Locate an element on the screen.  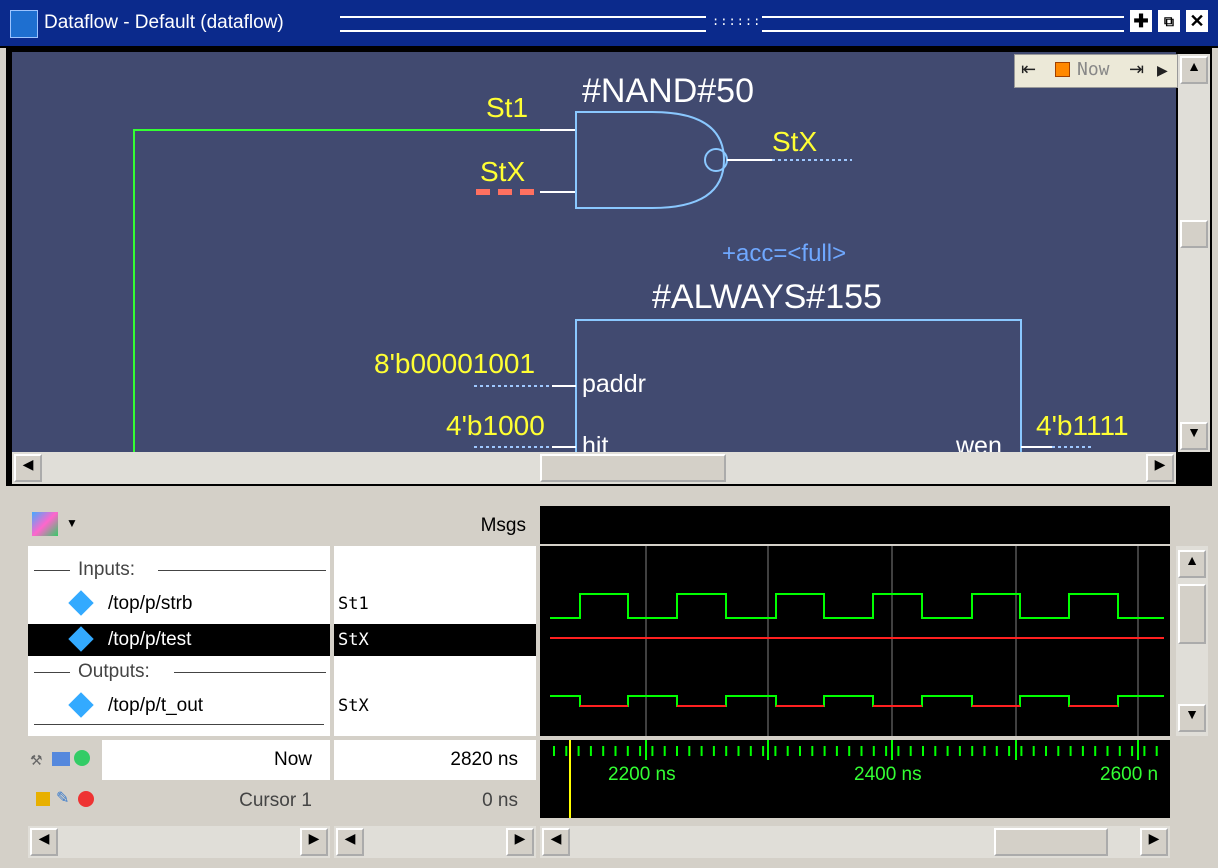
wen-value: 4'b1111 is located at coordinates (1082, 425).